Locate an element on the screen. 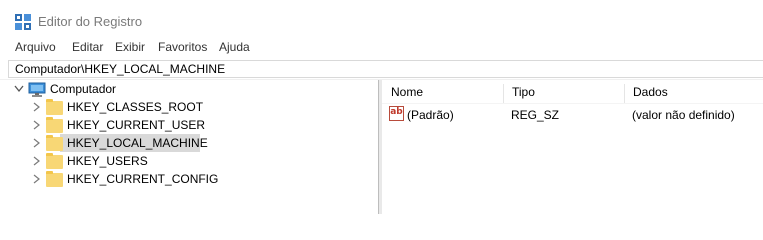 The height and width of the screenshot is (240, 763). value-type: REG_SZ is located at coordinates (535, 115).